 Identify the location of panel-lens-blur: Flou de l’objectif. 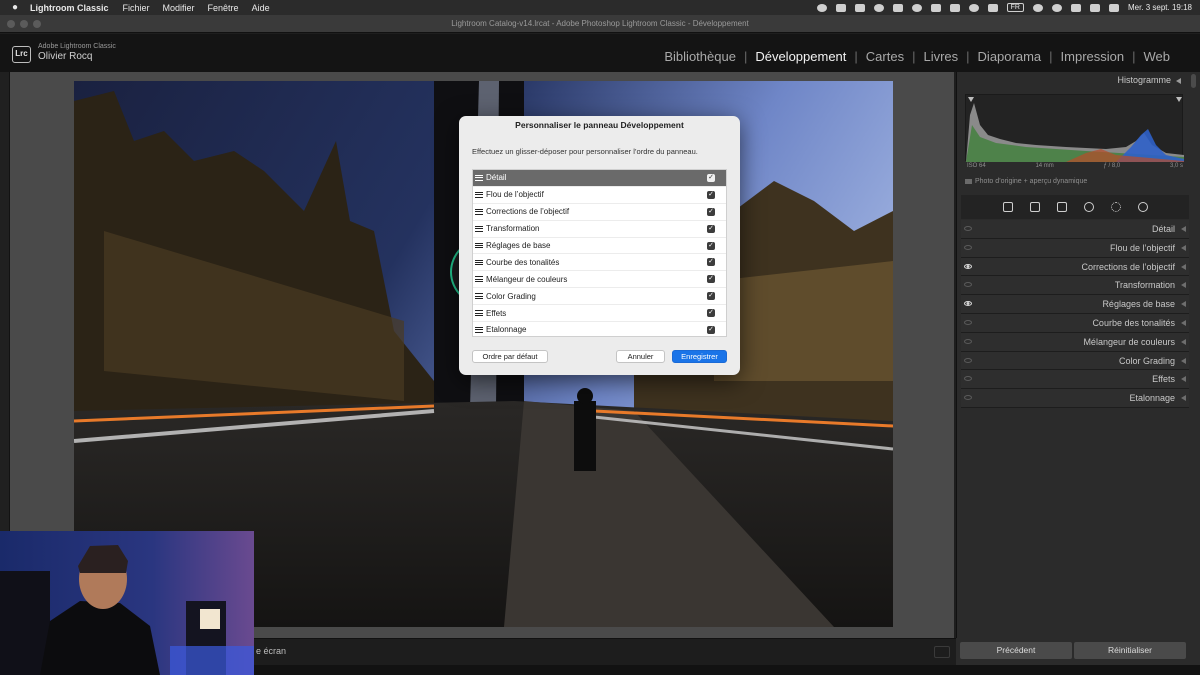
(1075, 248).